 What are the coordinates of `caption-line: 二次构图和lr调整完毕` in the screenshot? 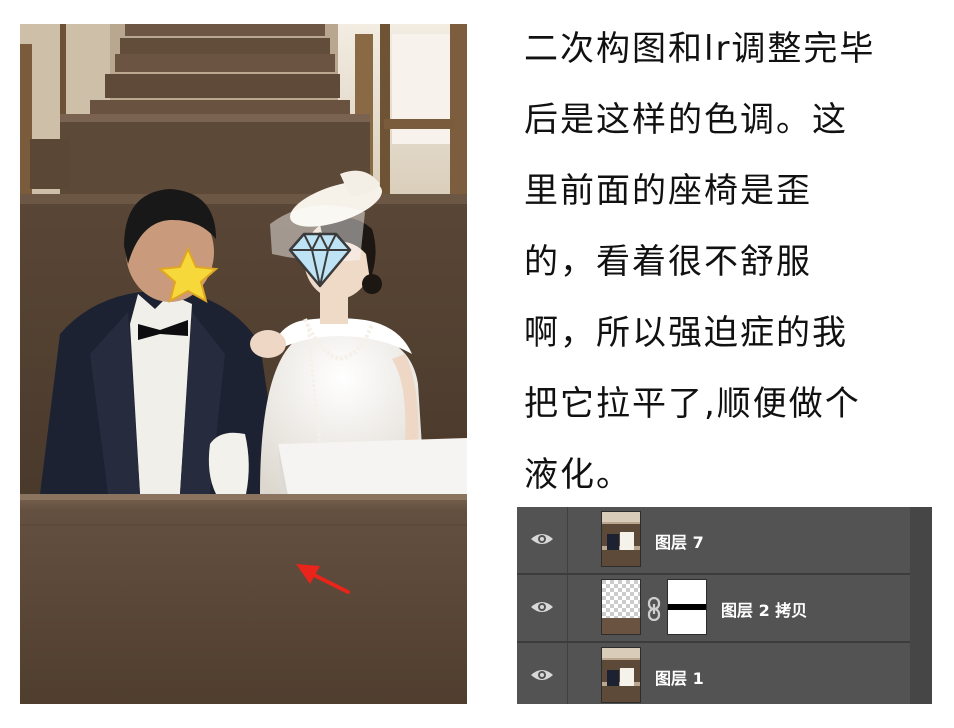 It's located at (700, 49).